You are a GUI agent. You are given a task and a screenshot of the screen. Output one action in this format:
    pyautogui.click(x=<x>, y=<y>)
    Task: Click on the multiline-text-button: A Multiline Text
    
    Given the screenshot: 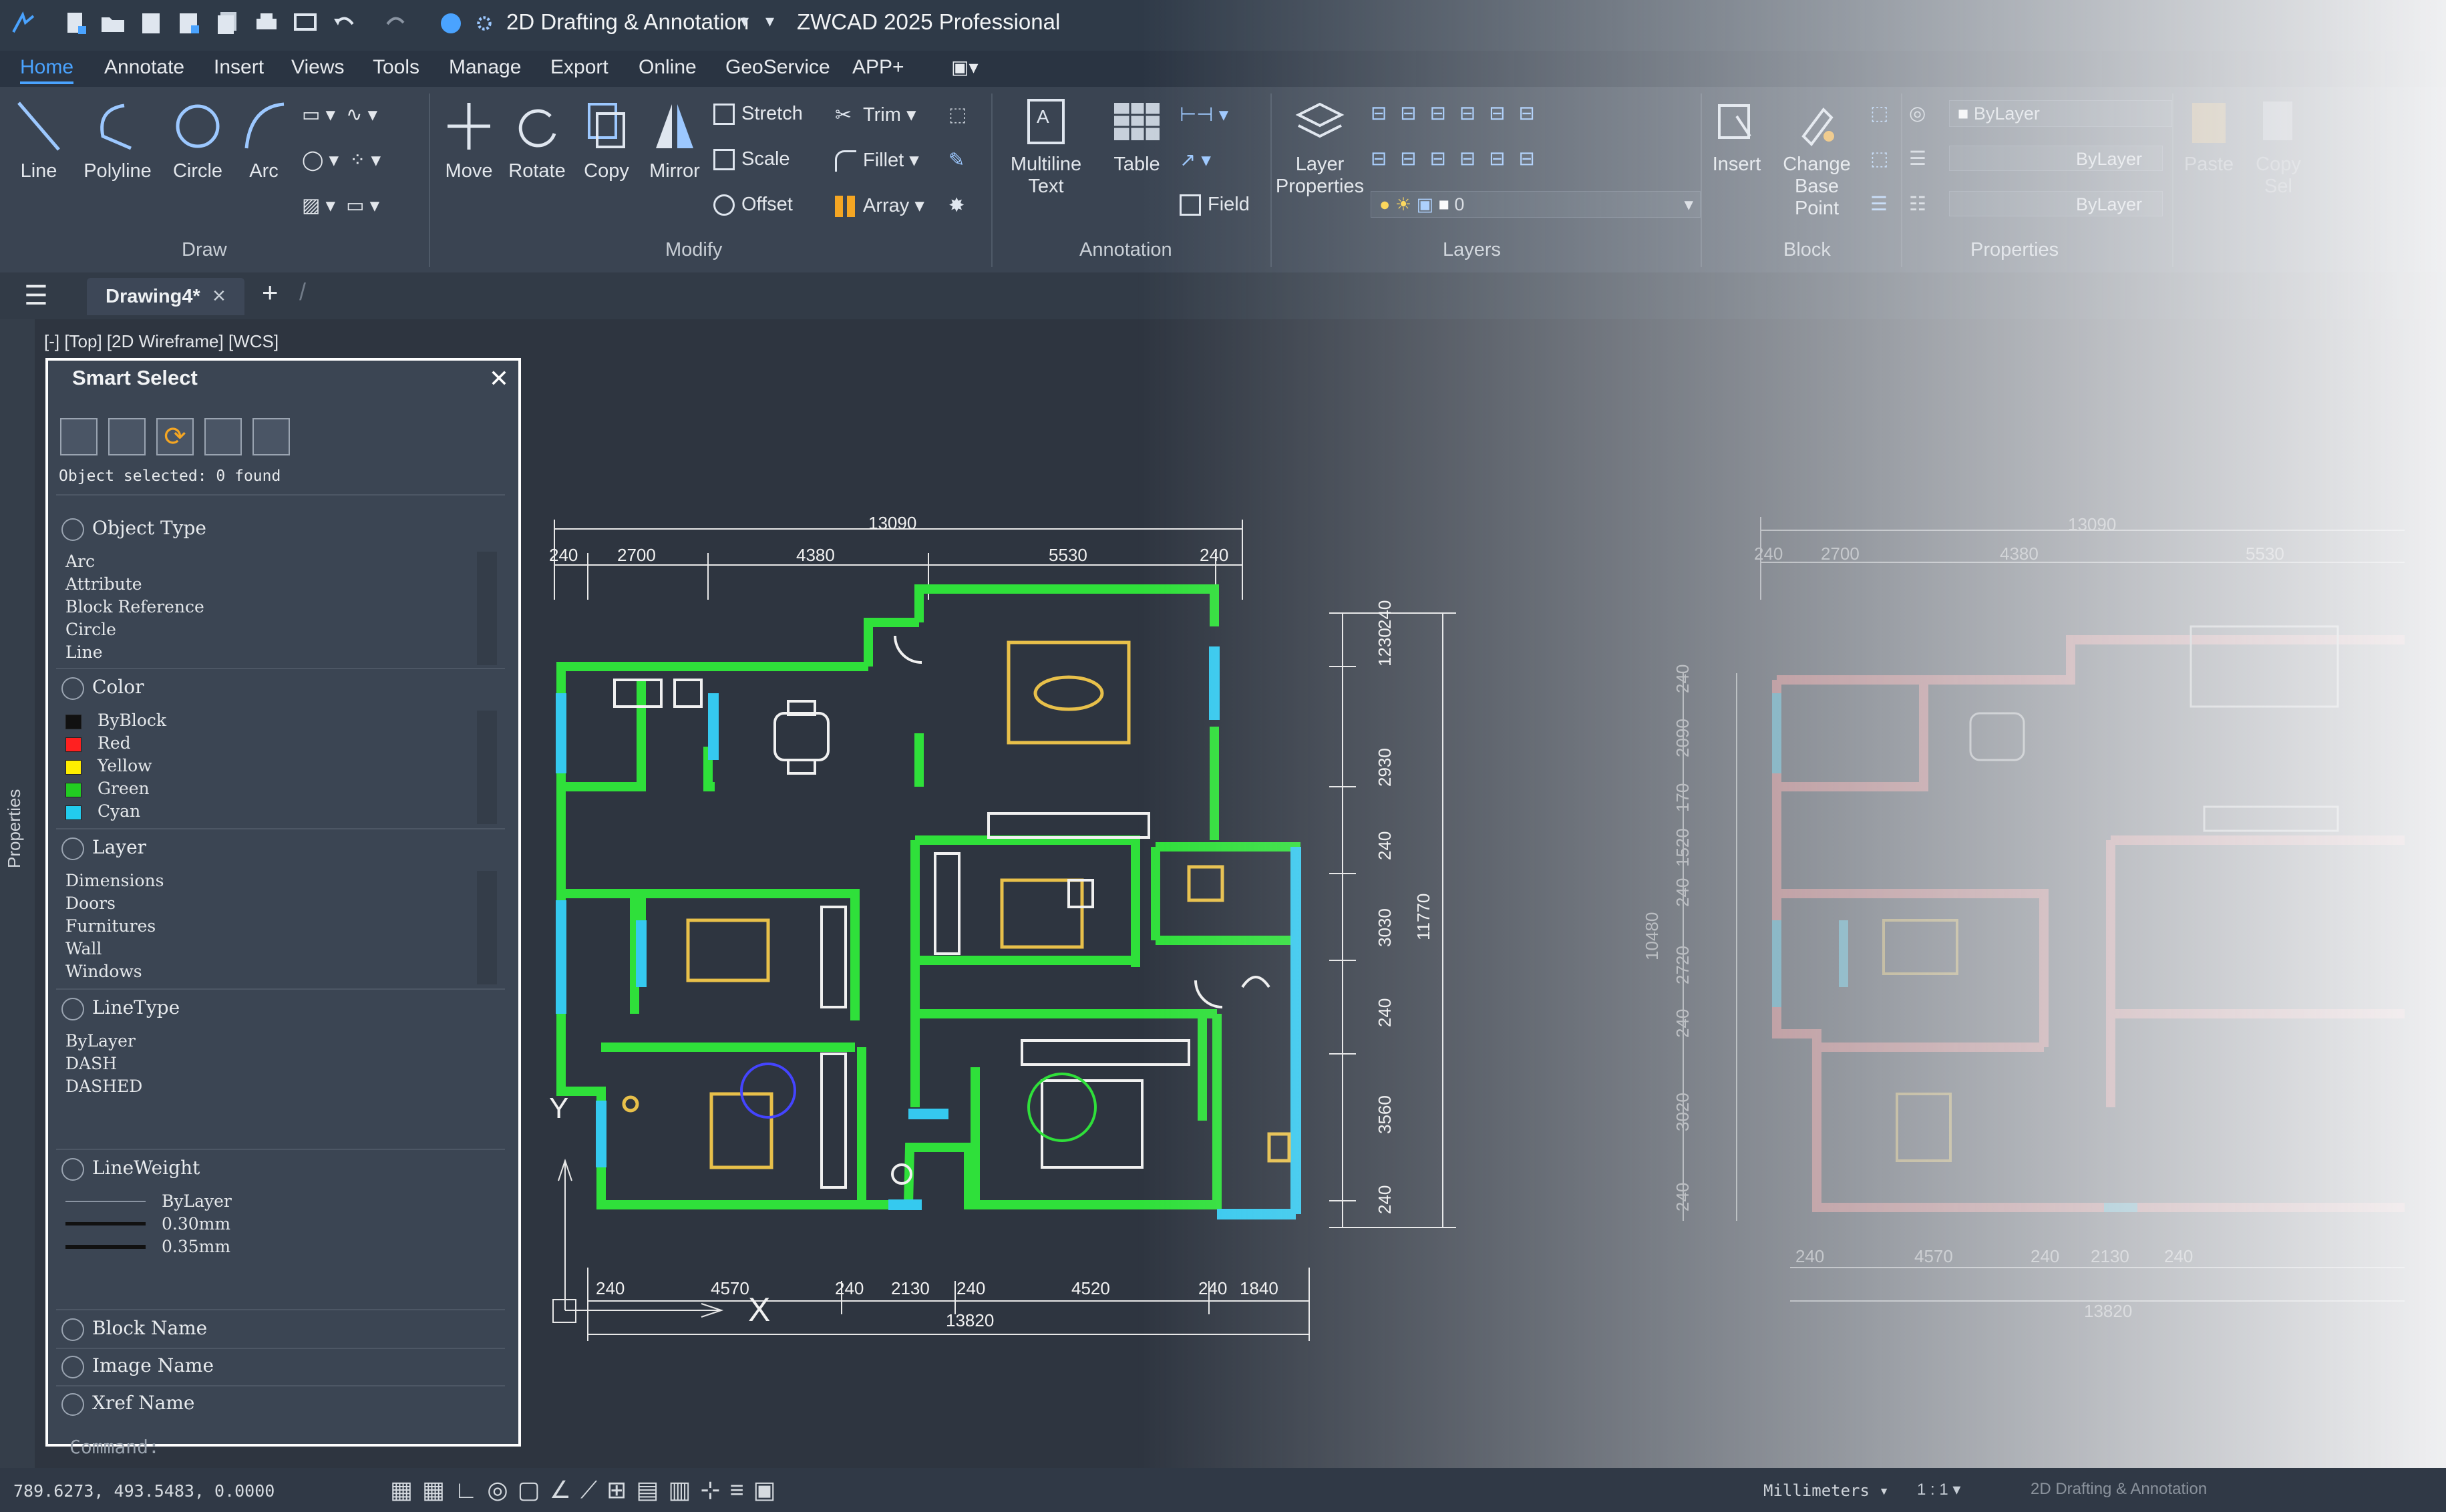 What is the action you would take?
    pyautogui.click(x=1046, y=147)
    